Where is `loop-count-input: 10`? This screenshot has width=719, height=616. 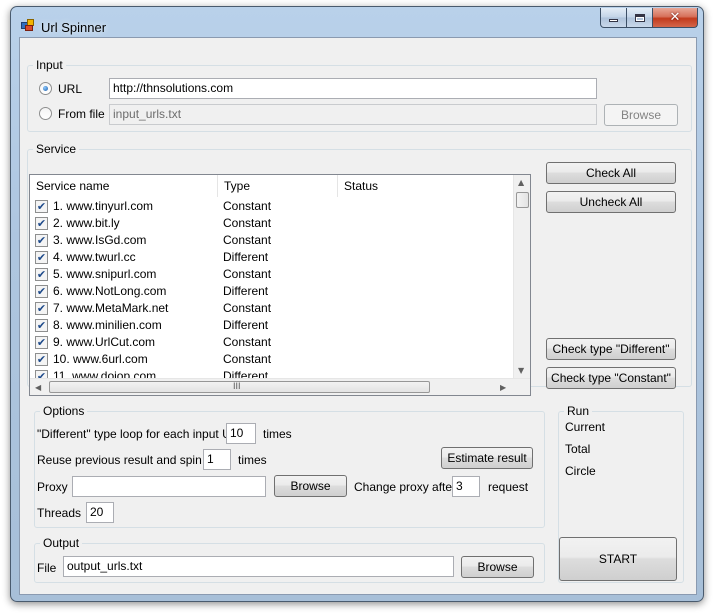
loop-count-input: 10 is located at coordinates (241, 433).